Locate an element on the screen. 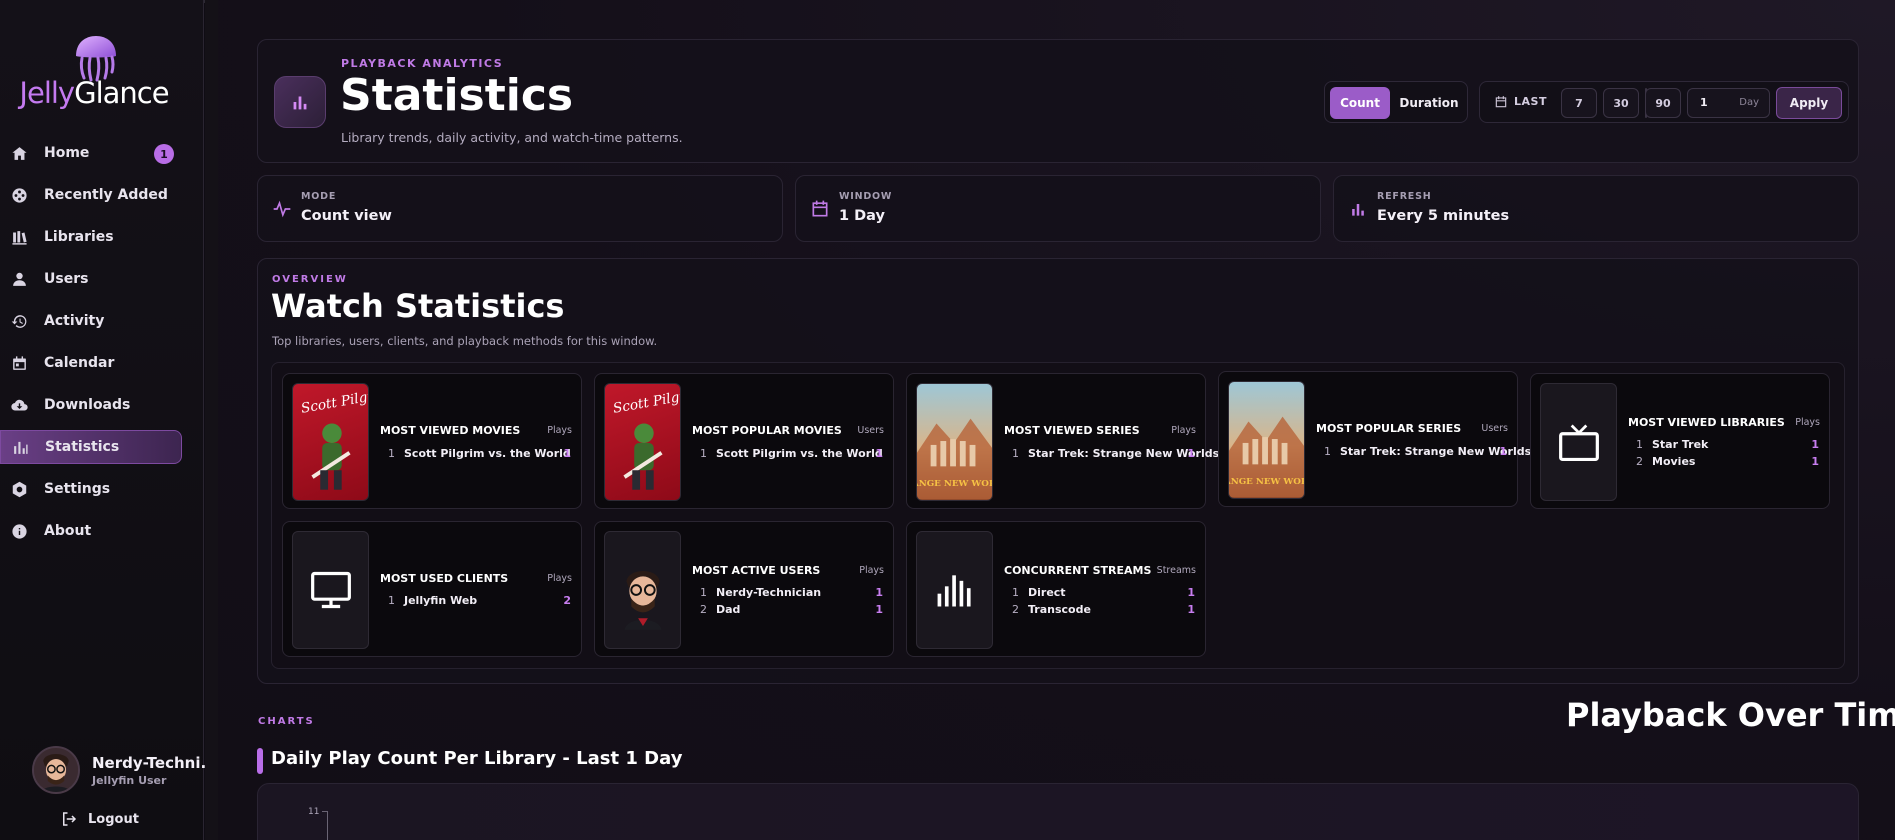  info-value: Count view is located at coordinates (346, 216).